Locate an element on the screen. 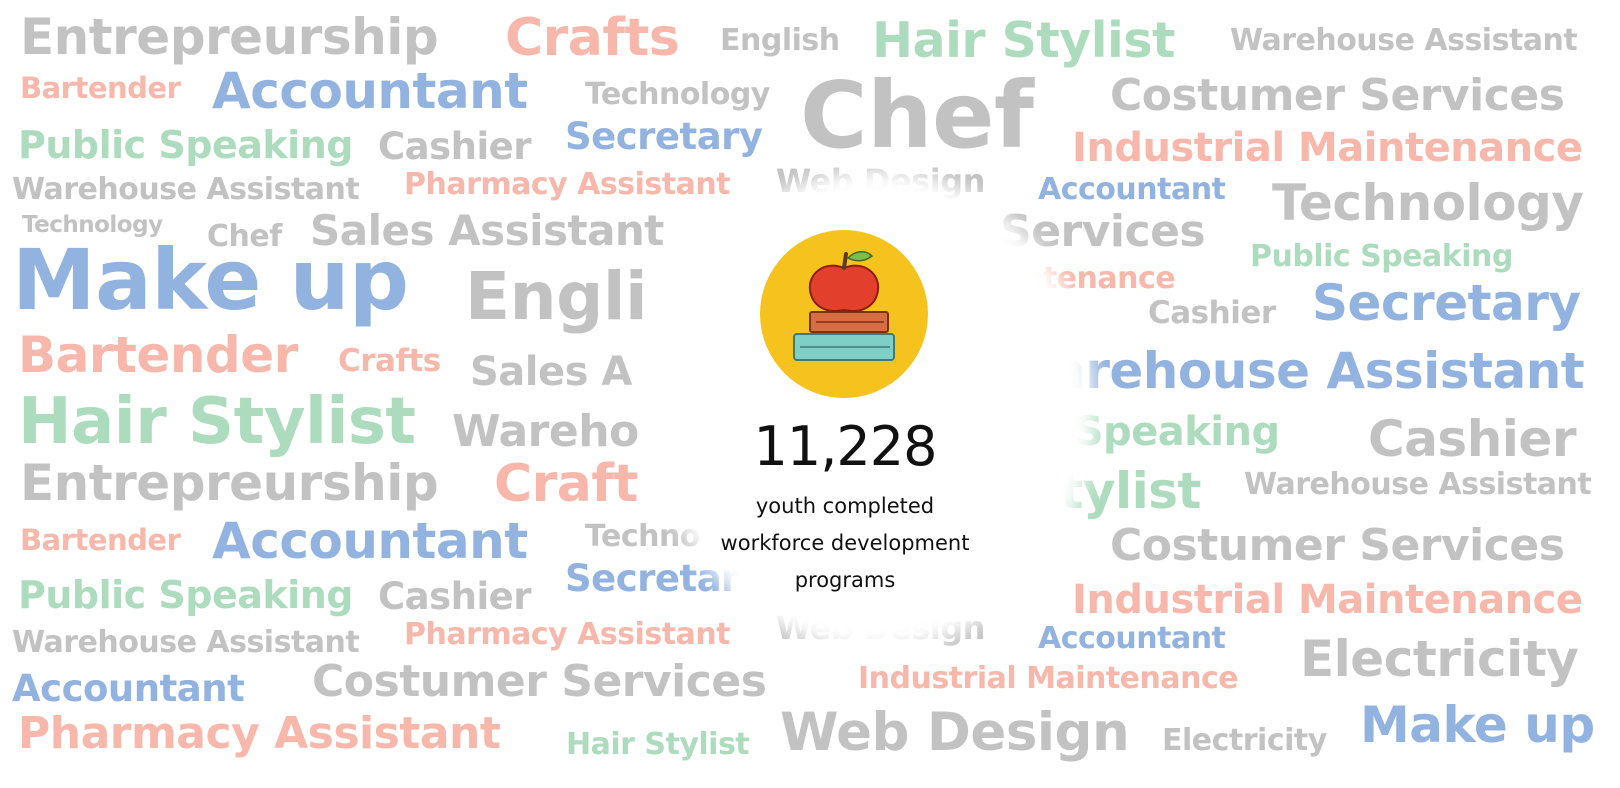  stat-caption-line: youth completed is located at coordinates (845, 506).